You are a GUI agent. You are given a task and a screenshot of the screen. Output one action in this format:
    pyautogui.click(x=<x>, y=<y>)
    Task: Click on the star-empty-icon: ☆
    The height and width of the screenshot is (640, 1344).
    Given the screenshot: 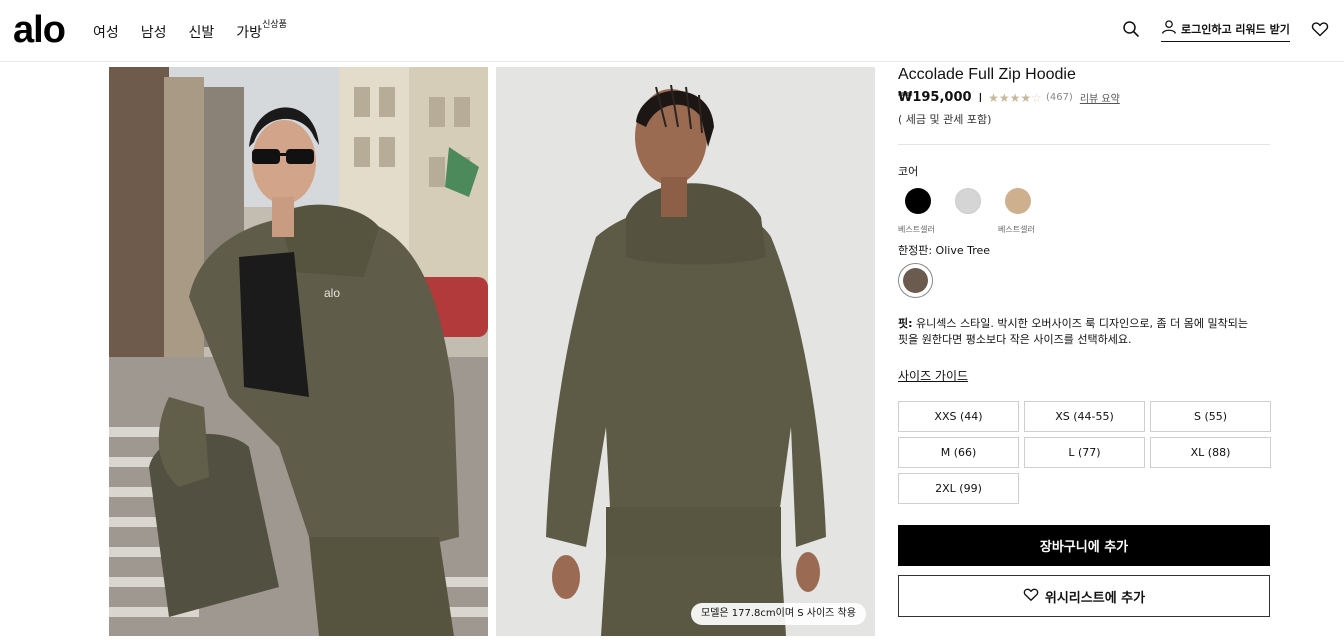 What is the action you would take?
    pyautogui.click(x=1036, y=97)
    